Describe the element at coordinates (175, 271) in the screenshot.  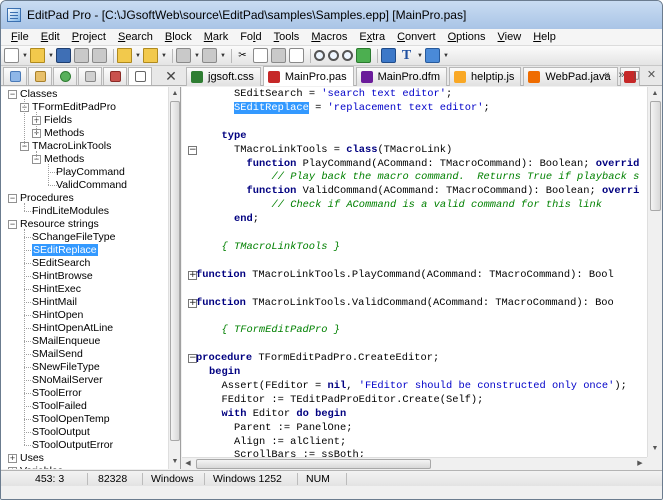
I see `tree-scroll-thumb` at that location.